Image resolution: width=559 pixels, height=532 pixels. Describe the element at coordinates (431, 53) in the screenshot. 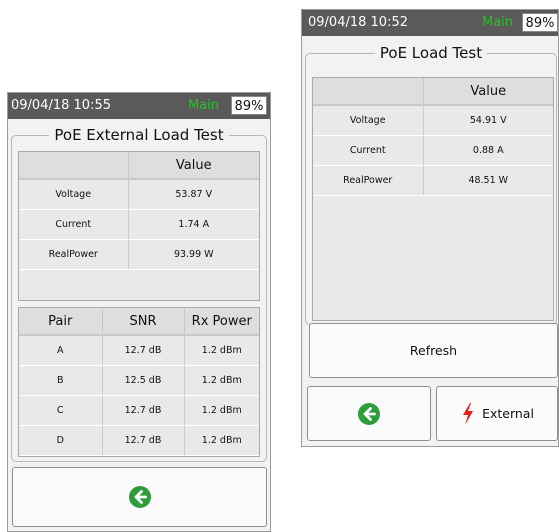

I see `page-title: PoE Load Test` at that location.